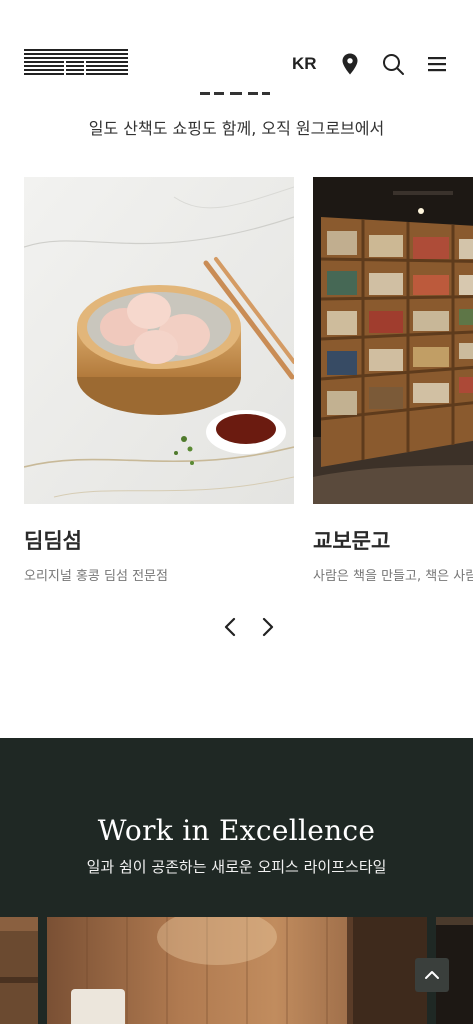 The width and height of the screenshot is (473, 1024). Describe the element at coordinates (350, 64) in the screenshot. I see `location-pin-icon` at that location.